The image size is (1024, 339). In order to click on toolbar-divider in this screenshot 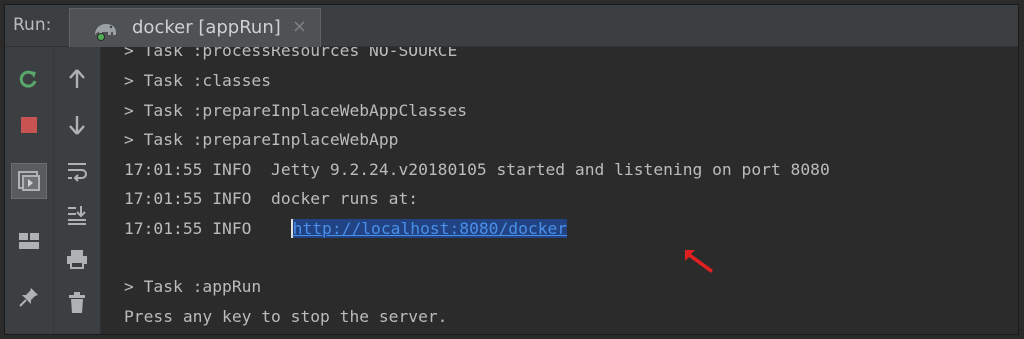, I will do `click(53, 190)`.